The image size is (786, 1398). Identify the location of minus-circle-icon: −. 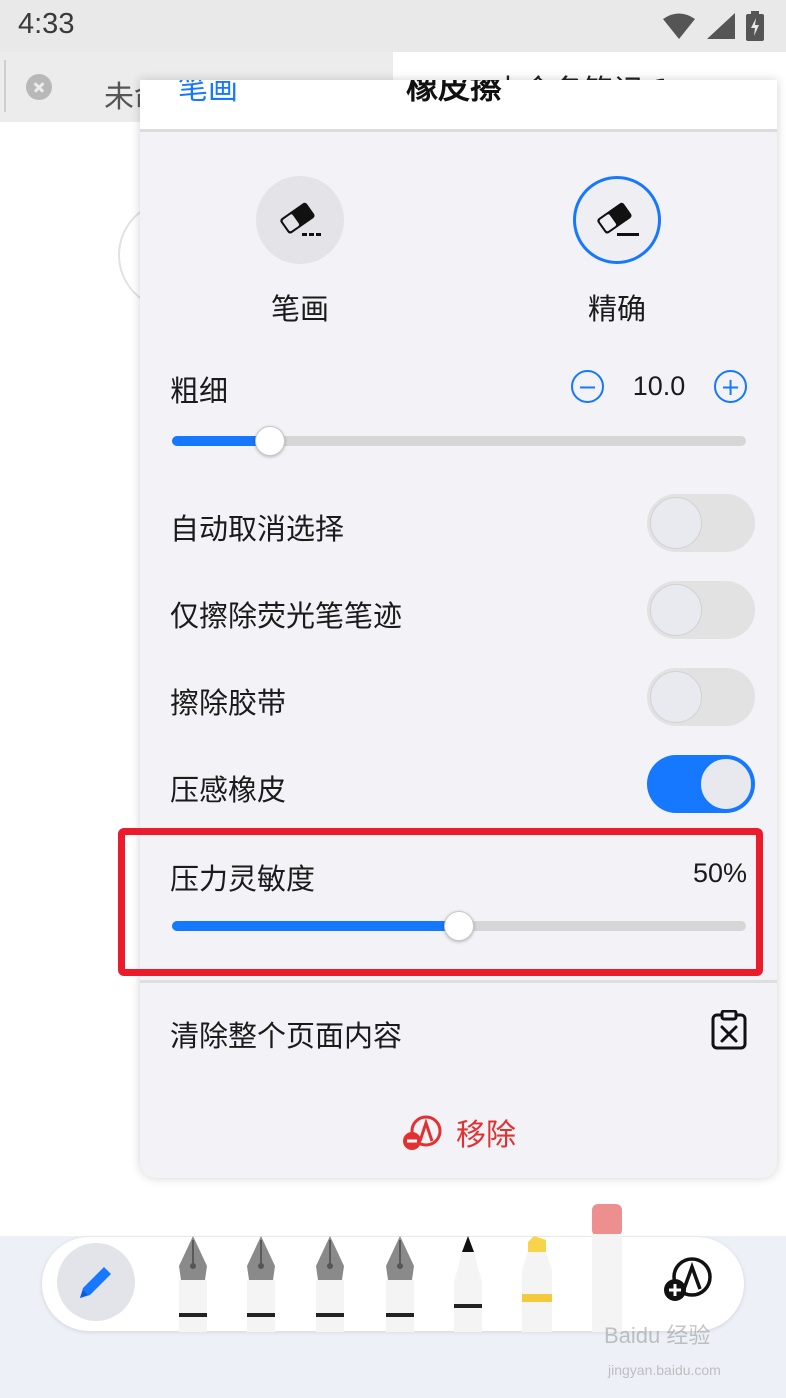
(587, 386).